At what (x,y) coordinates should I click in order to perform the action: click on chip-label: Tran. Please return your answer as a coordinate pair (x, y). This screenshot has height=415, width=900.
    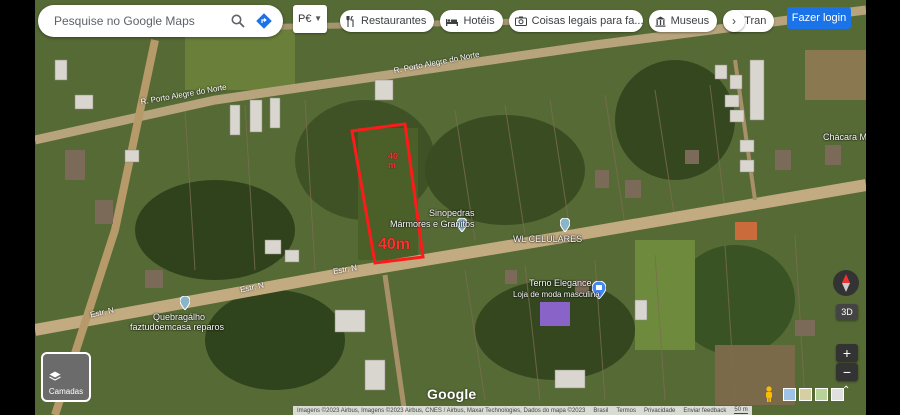
    Looking at the image, I should click on (755, 21).